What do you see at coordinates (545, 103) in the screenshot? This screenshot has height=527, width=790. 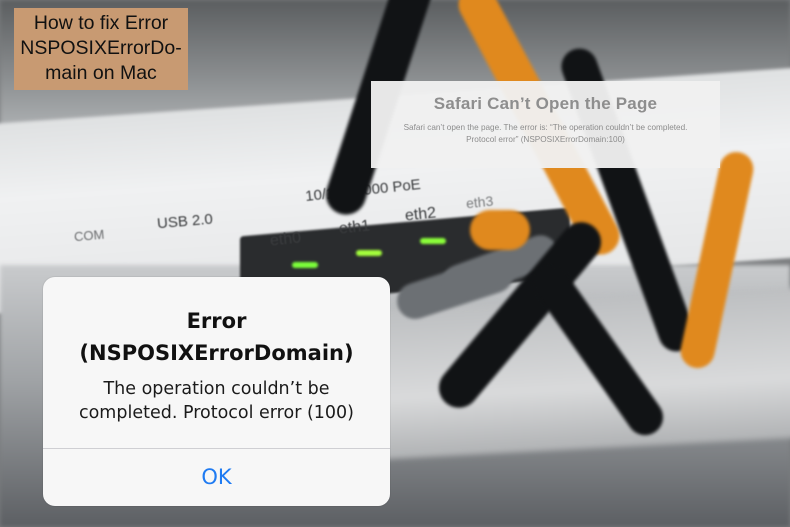 I see `safari-error-title: Safari Can’t Open the Page` at bounding box center [545, 103].